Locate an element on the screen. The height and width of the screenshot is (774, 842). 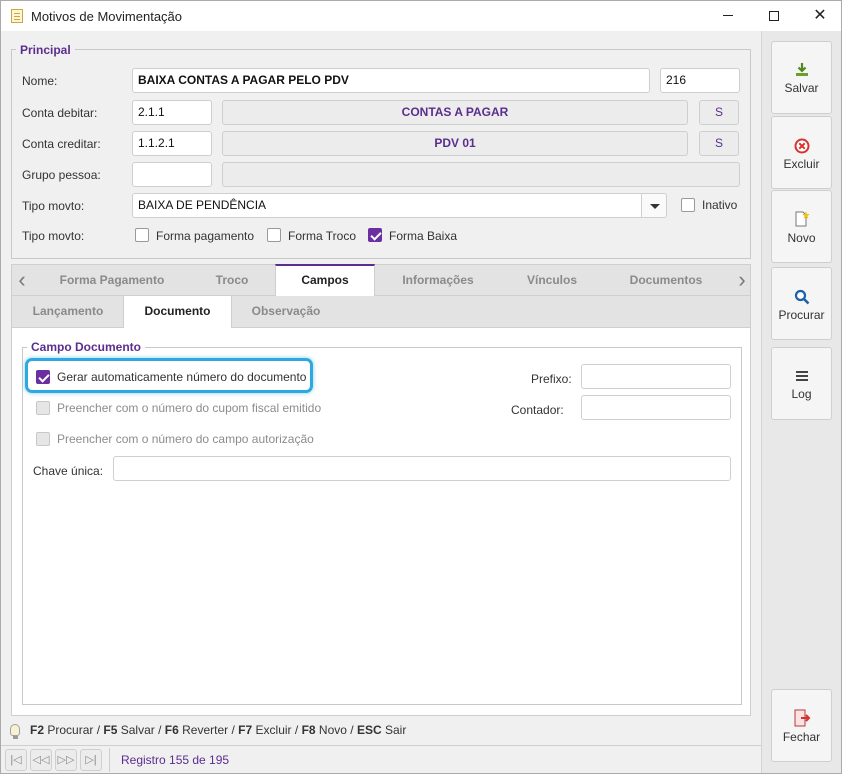
procurar-button: Procurar is located at coordinates (801, 303).